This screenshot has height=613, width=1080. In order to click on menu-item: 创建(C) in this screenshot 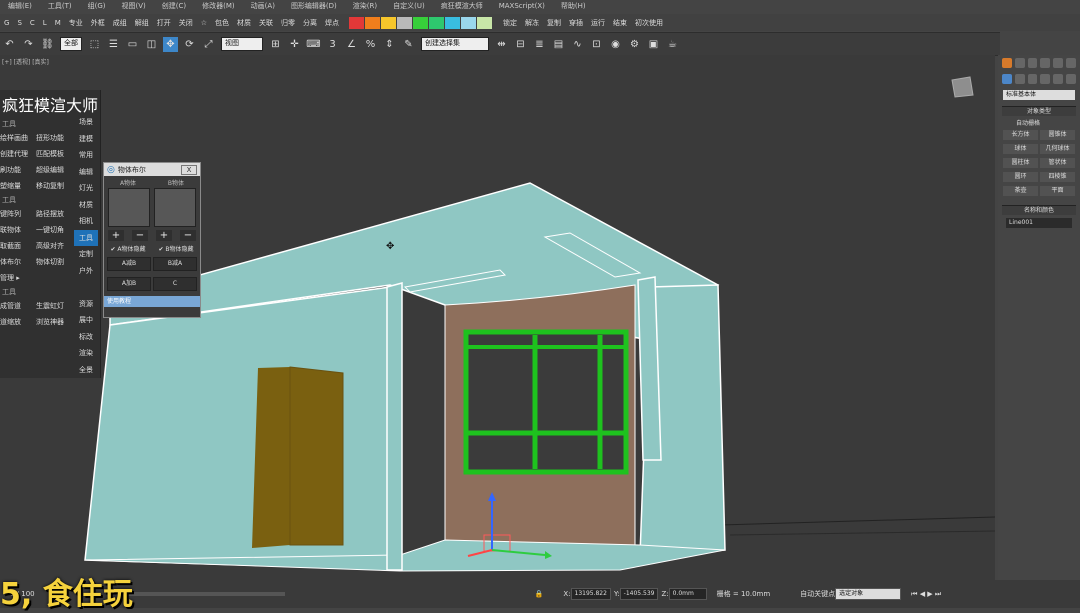, I will do `click(174, 6)`.